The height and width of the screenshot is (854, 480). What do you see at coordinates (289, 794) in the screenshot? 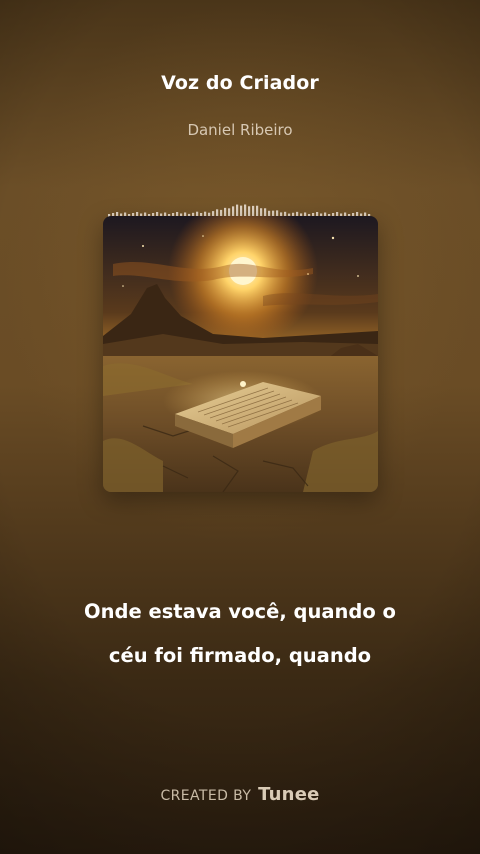
I see `brand-logo-text: Tunee` at bounding box center [289, 794].